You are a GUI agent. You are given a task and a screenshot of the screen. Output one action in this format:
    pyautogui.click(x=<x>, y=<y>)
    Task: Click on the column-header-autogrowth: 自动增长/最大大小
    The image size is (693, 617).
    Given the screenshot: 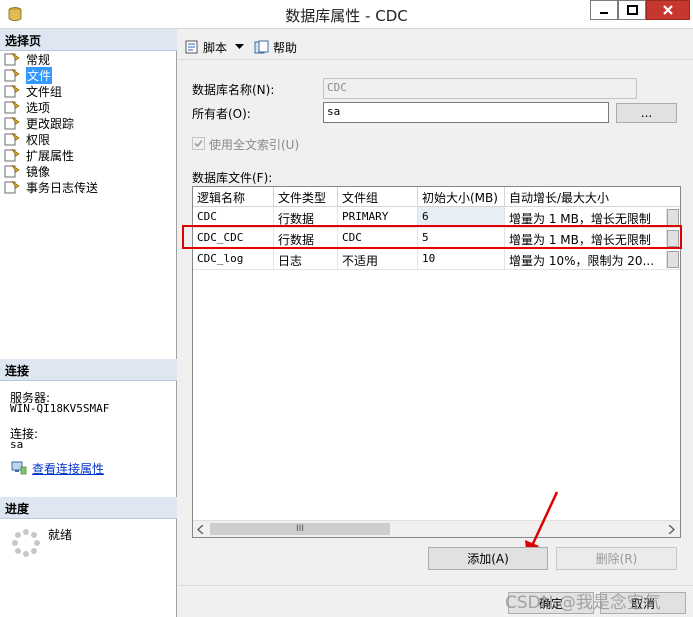 What is the action you would take?
    pyautogui.click(x=592, y=197)
    